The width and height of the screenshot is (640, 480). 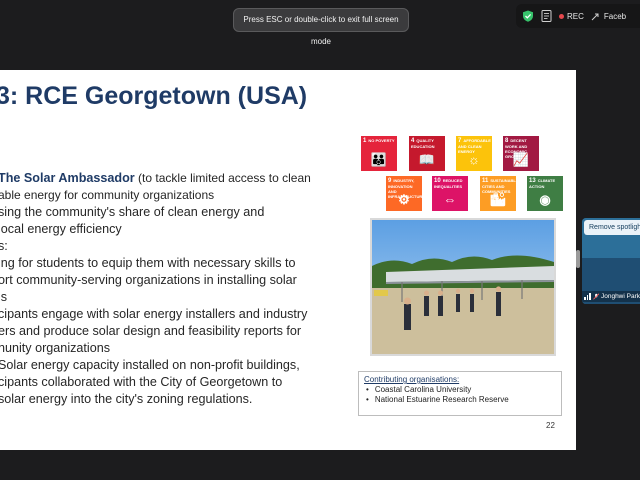 I want to click on contributing-item: Coastal Carolina University, so click(x=460, y=390).